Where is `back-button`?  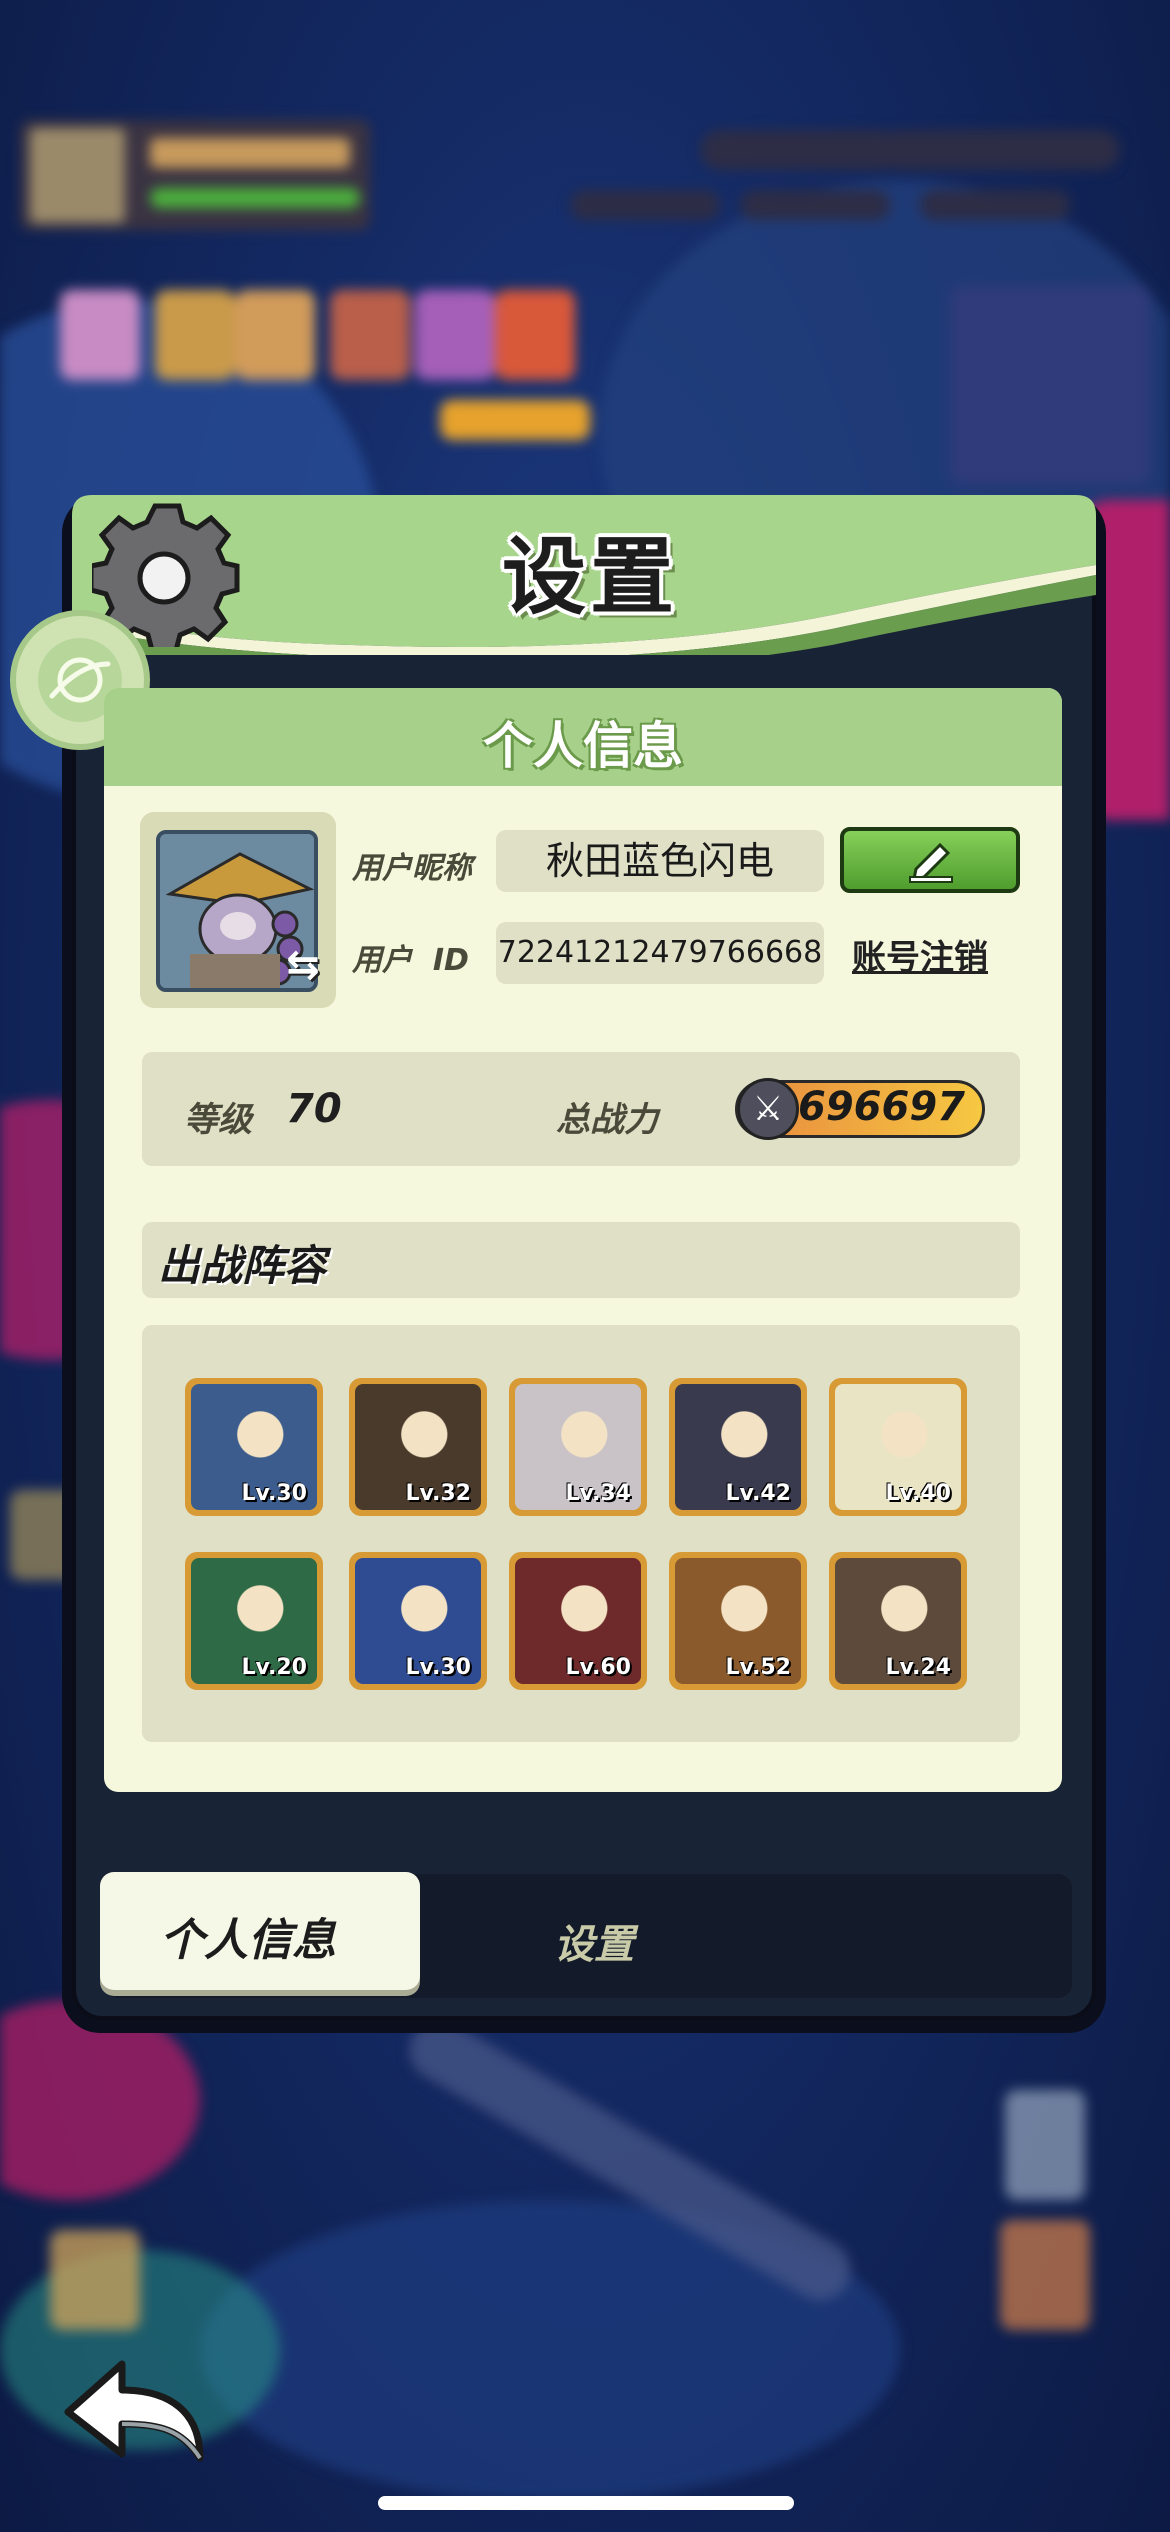 back-button is located at coordinates (135, 2410).